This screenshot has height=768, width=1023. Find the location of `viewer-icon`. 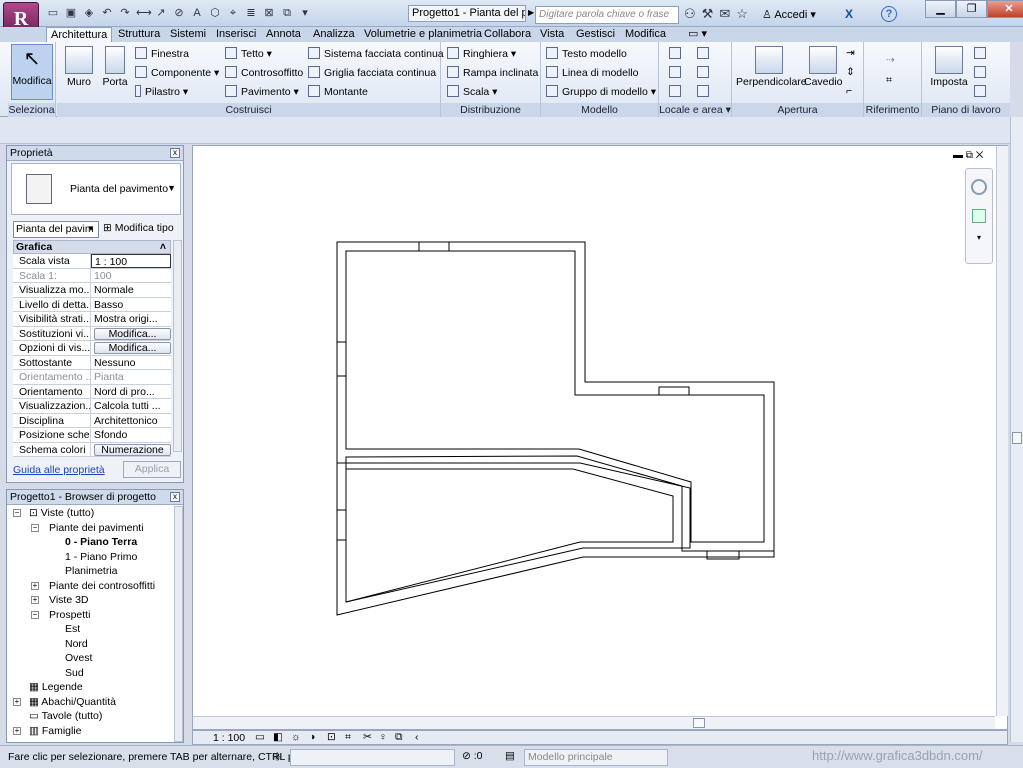

viewer-icon is located at coordinates (982, 92).